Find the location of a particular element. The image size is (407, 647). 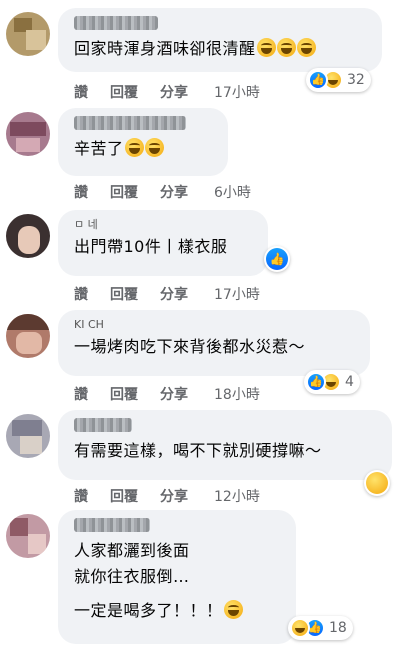

reaction-summary: 👍 18 is located at coordinates (320, 628).